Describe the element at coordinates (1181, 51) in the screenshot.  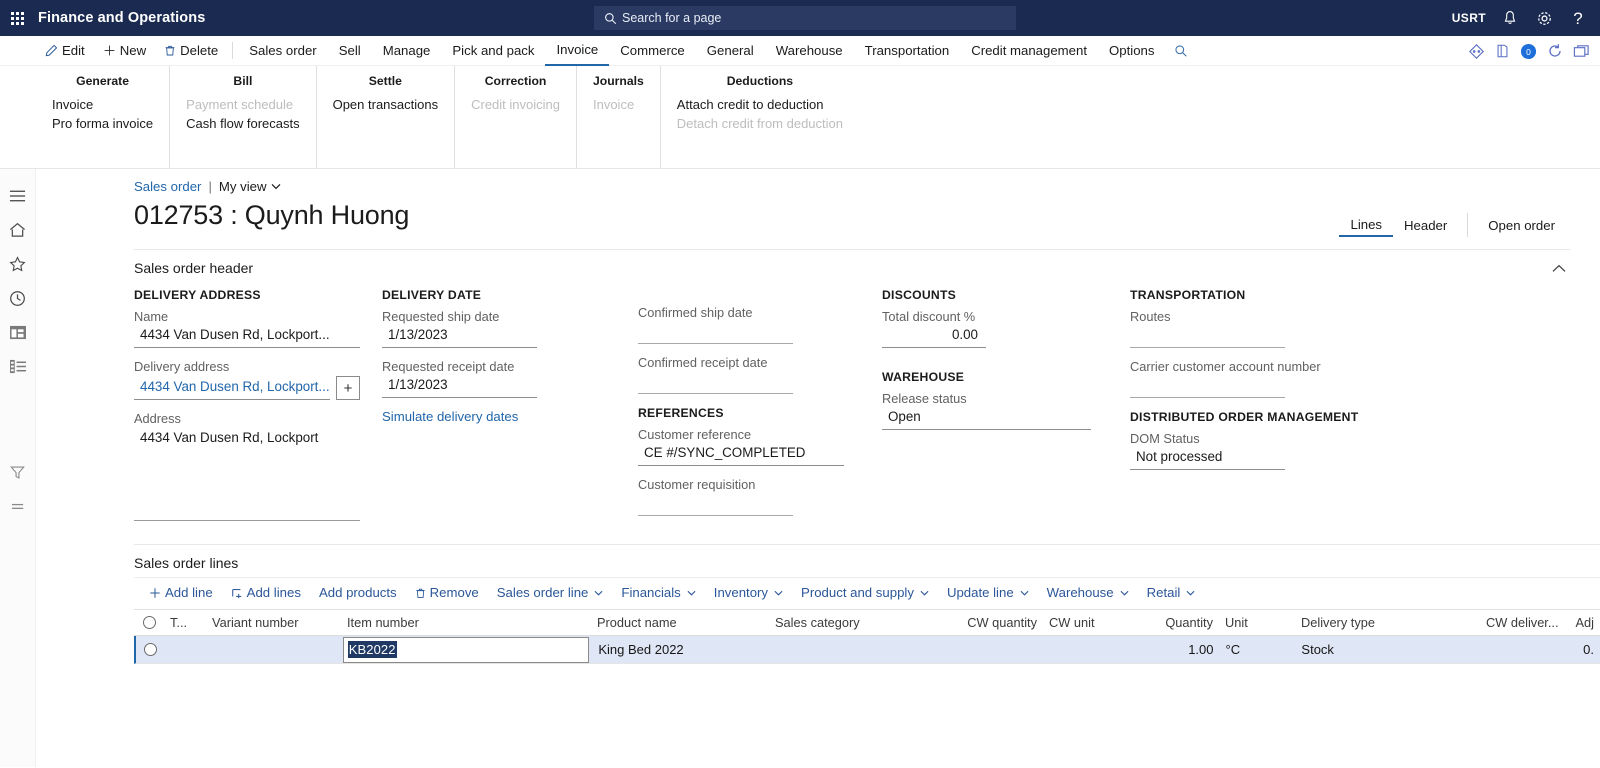
I see `menubar-search-icon` at that location.